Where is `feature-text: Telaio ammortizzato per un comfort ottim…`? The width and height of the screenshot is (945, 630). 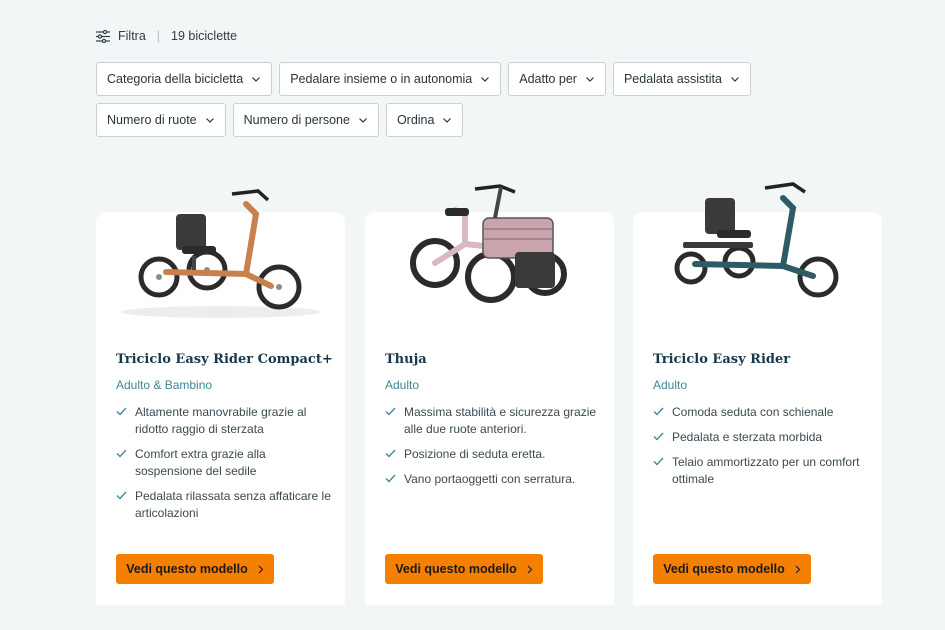
feature-text: Telaio ammortizzato per un comfort ottim… is located at coordinates (766, 470).